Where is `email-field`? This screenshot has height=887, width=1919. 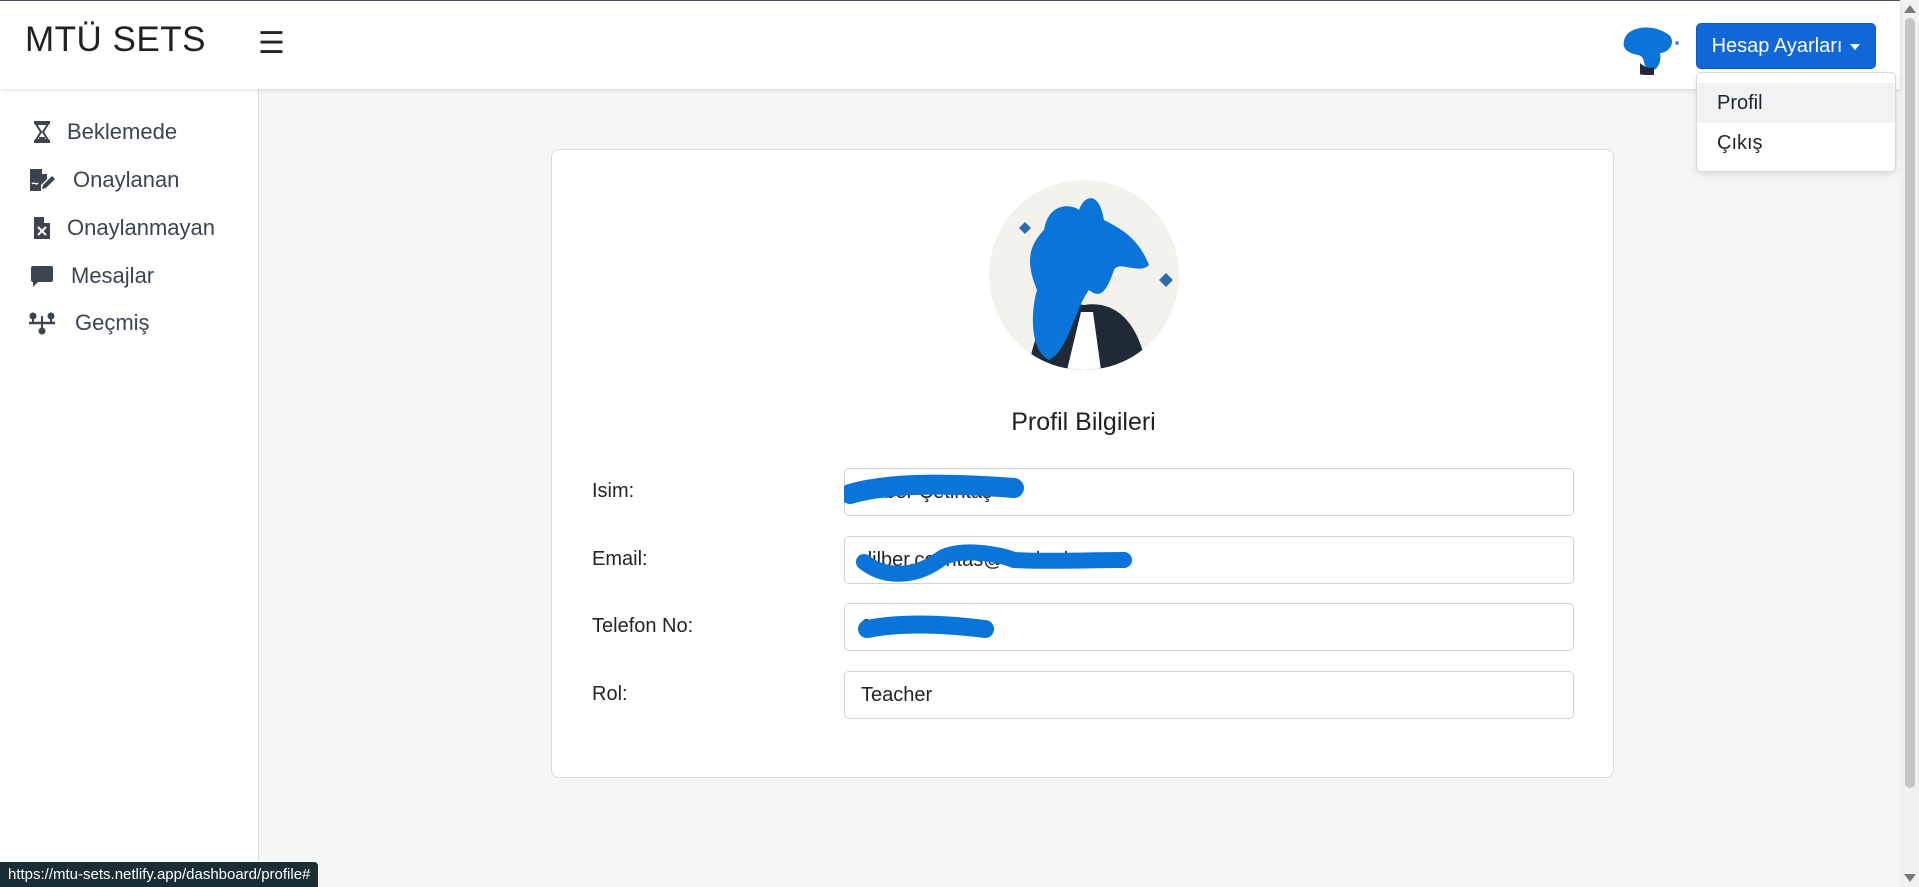
email-field is located at coordinates (1209, 560).